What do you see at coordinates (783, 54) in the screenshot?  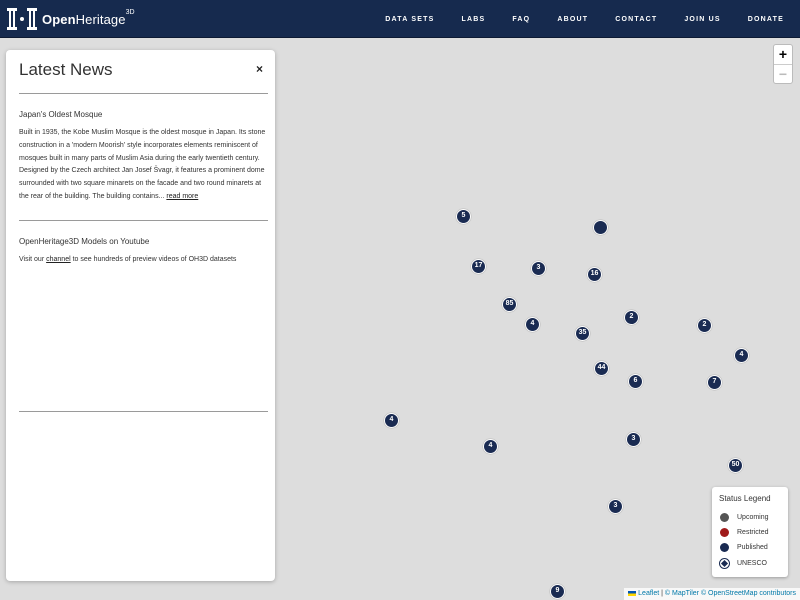 I see `zoom-in-button: +` at bounding box center [783, 54].